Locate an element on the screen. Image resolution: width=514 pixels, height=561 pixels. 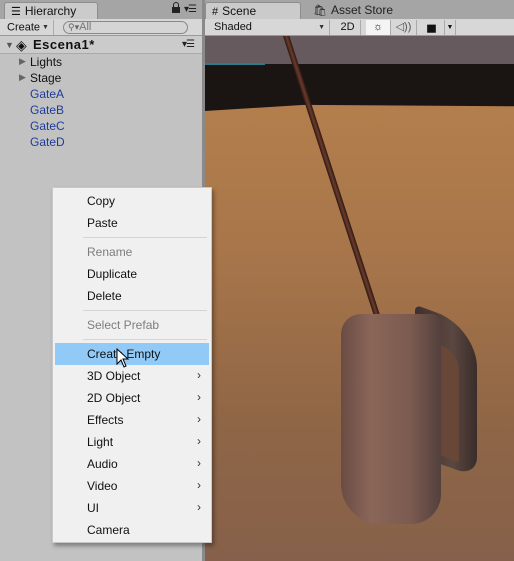
hierarchy-item: GateD is located at coordinates (101, 142).